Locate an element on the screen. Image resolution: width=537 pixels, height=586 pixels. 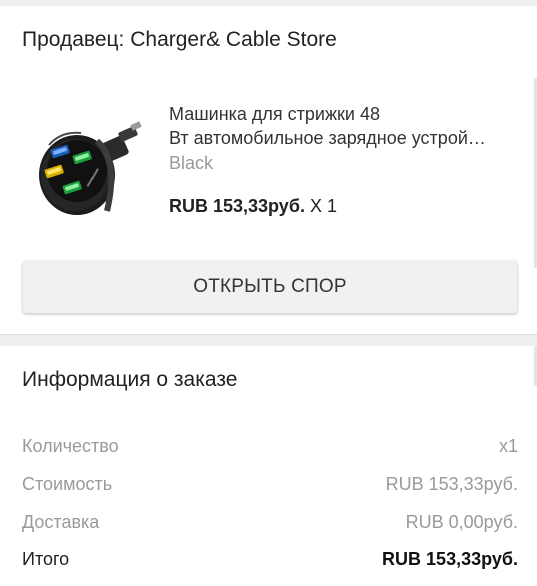
product-title-line-1: Машинка для стрижки 48 is located at coordinates (274, 114).